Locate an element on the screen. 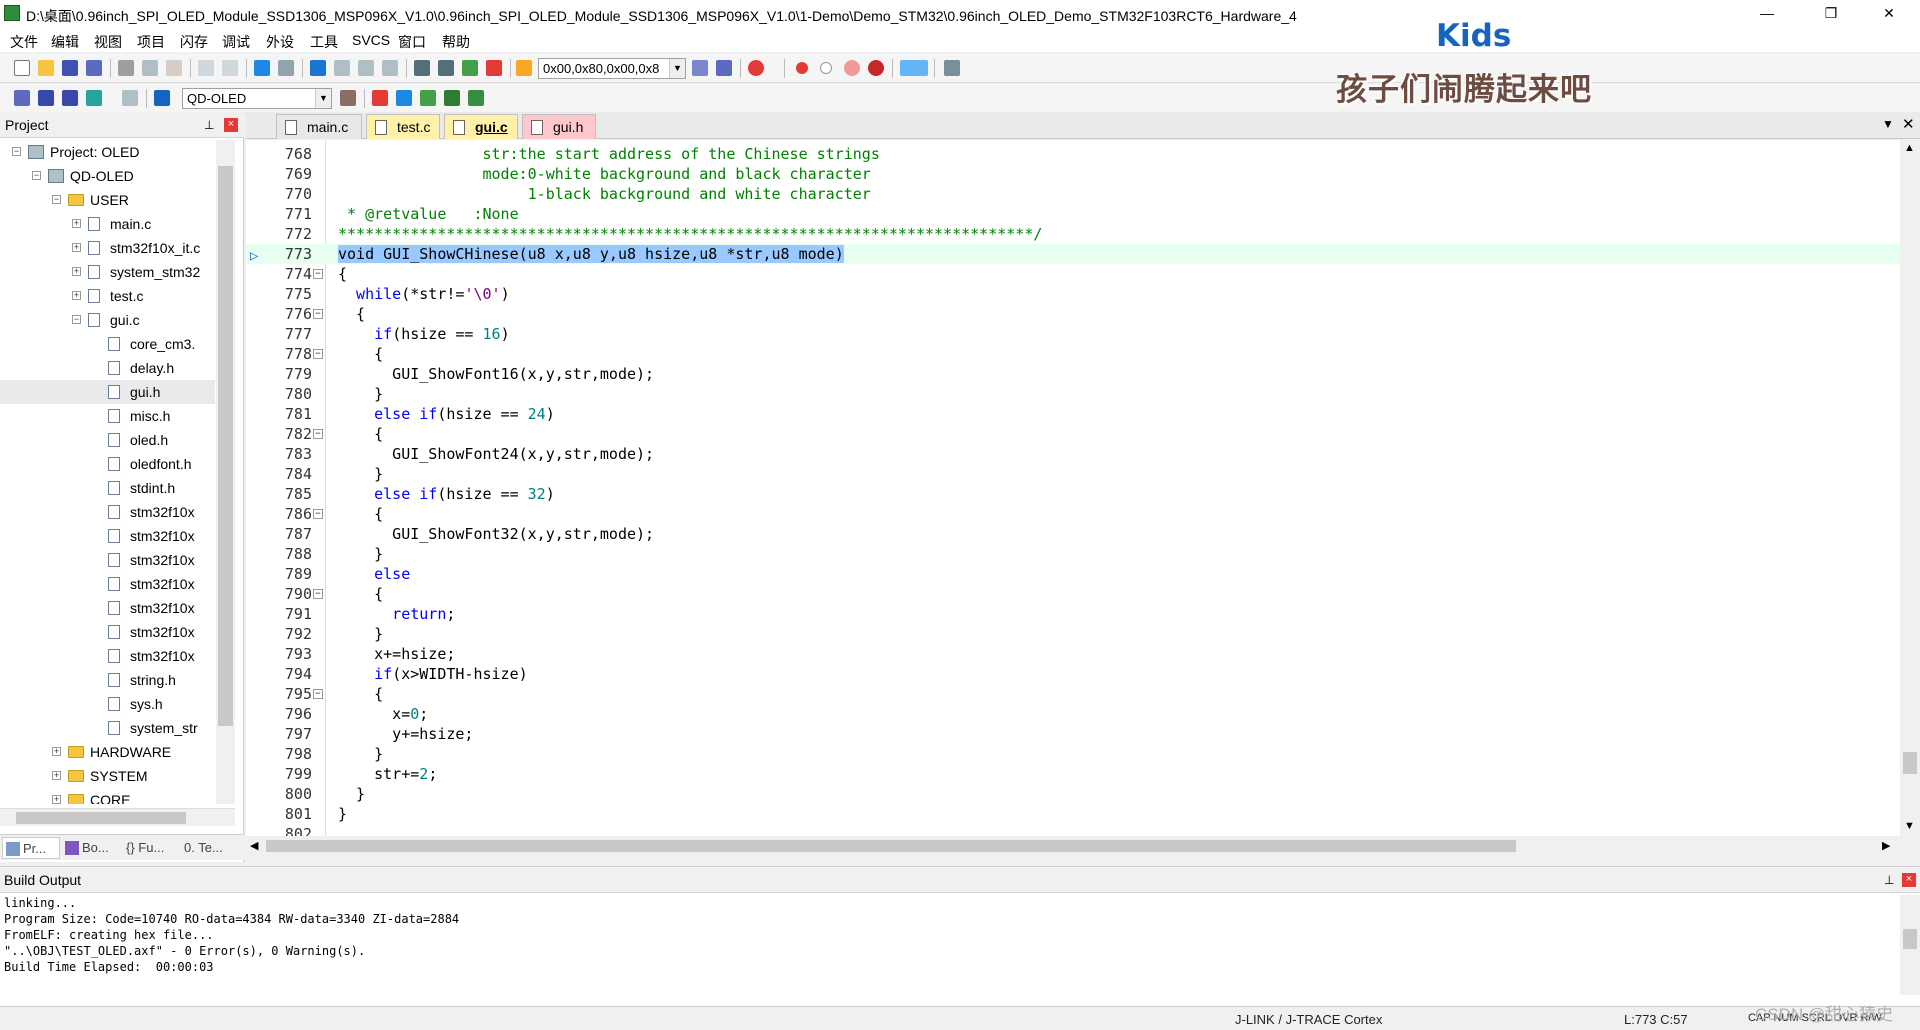 This screenshot has width=1920, height=1030. tree-file: oled.h is located at coordinates (107, 440).